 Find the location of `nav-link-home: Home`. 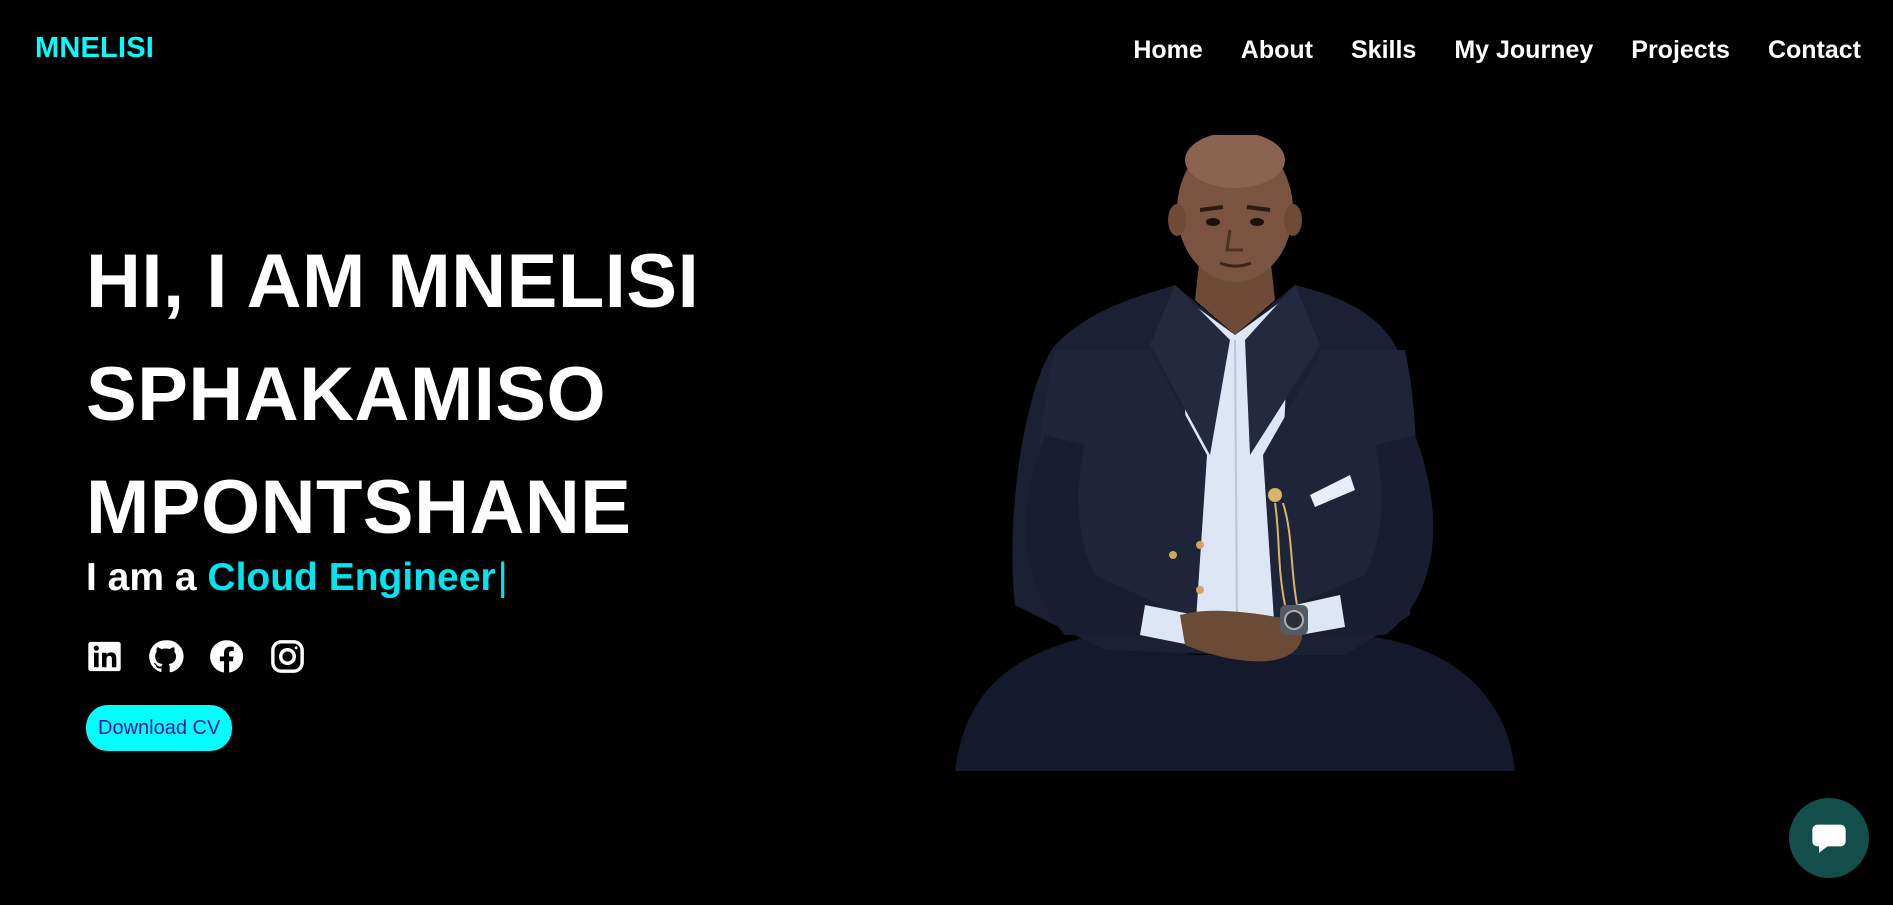

nav-link-home: Home is located at coordinates (1167, 50).